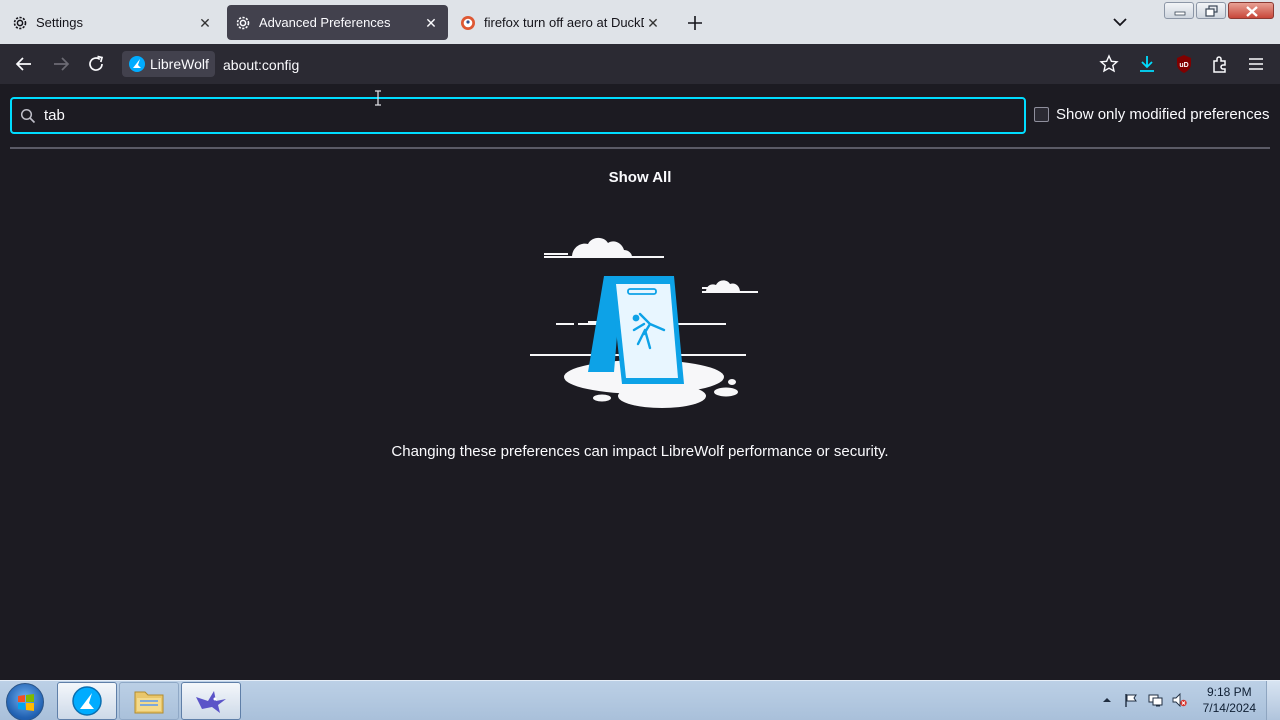 The height and width of the screenshot is (720, 1280). What do you see at coordinates (1179, 700) in the screenshot?
I see `volume-muted-icon` at bounding box center [1179, 700].